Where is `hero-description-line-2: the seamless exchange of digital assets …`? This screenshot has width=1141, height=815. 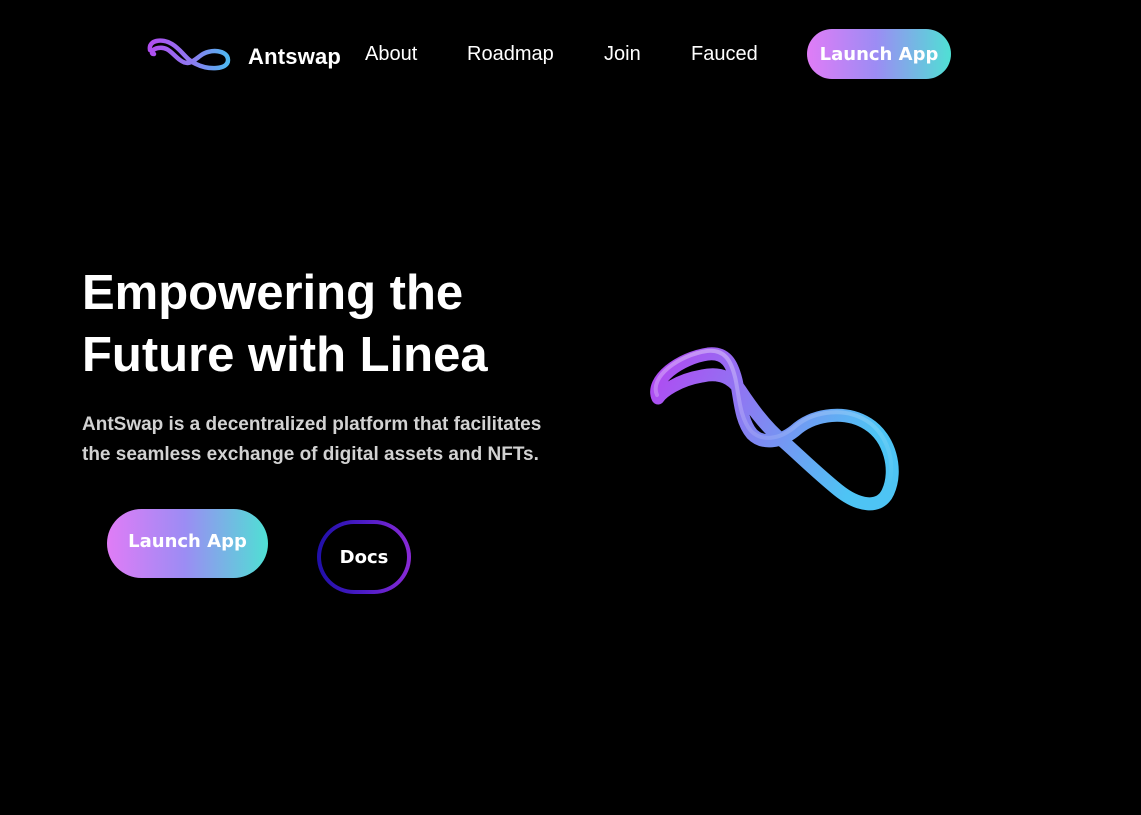
hero-description-line-2: the seamless exchange of digital assets … is located at coordinates (310, 454).